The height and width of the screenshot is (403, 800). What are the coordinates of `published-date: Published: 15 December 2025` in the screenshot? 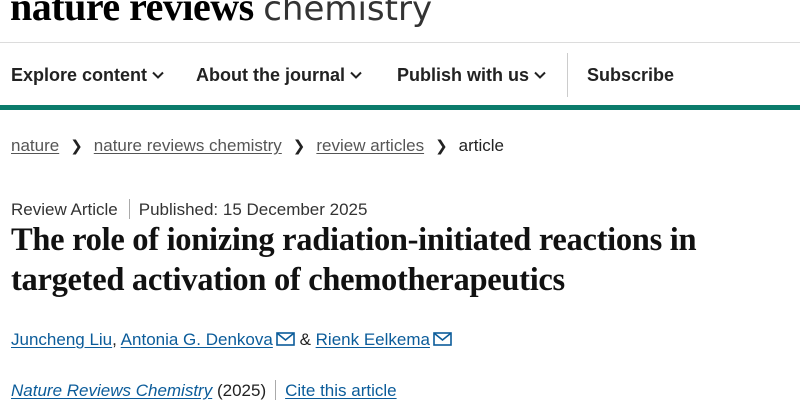 It's located at (253, 209).